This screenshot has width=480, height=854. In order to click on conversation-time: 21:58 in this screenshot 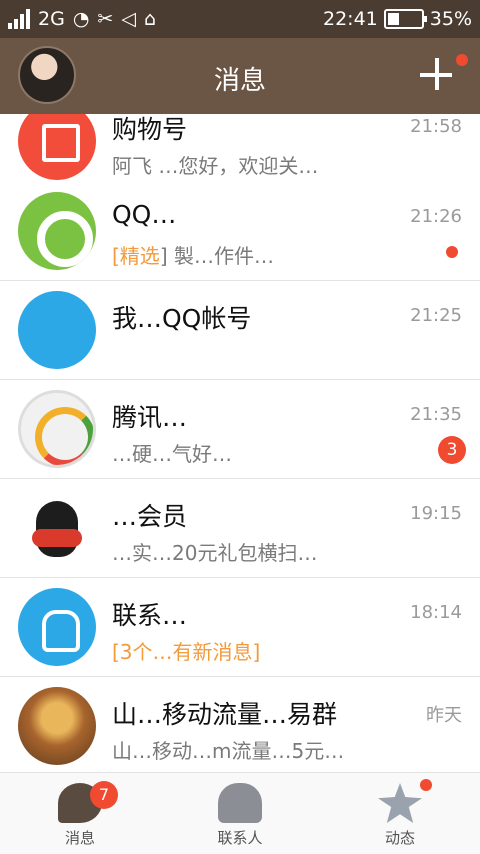, I will do `click(436, 126)`.